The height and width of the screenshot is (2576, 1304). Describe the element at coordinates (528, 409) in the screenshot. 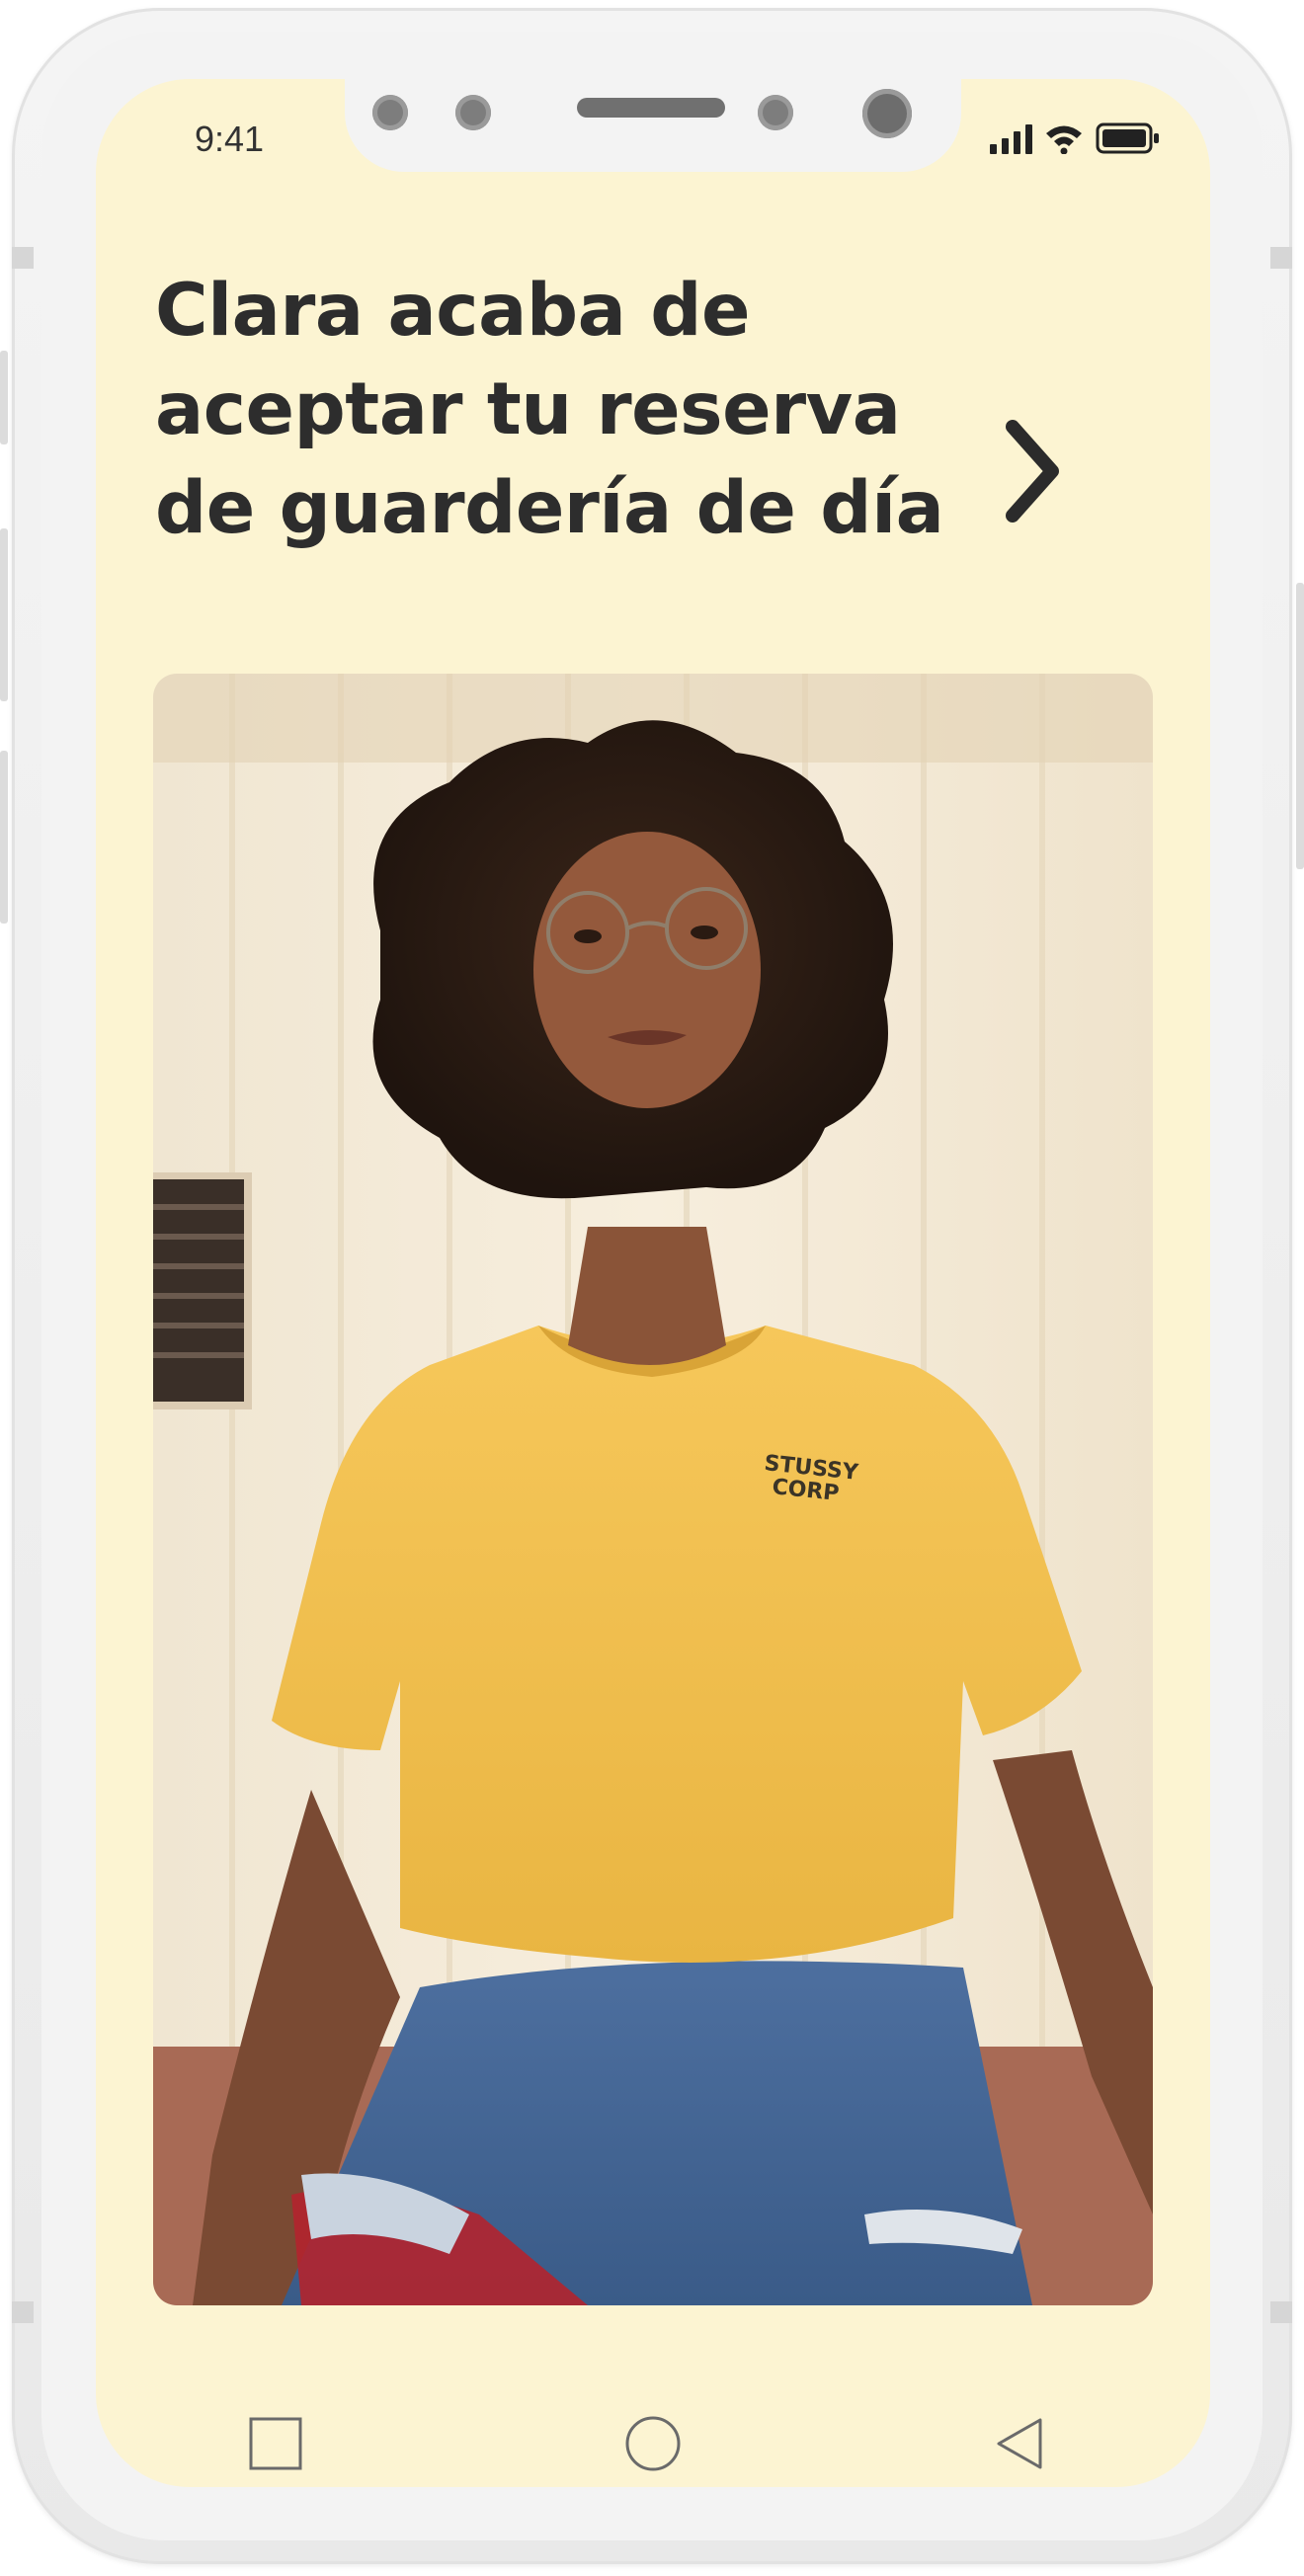

I see `headline-line: aceptar tu reserva` at that location.